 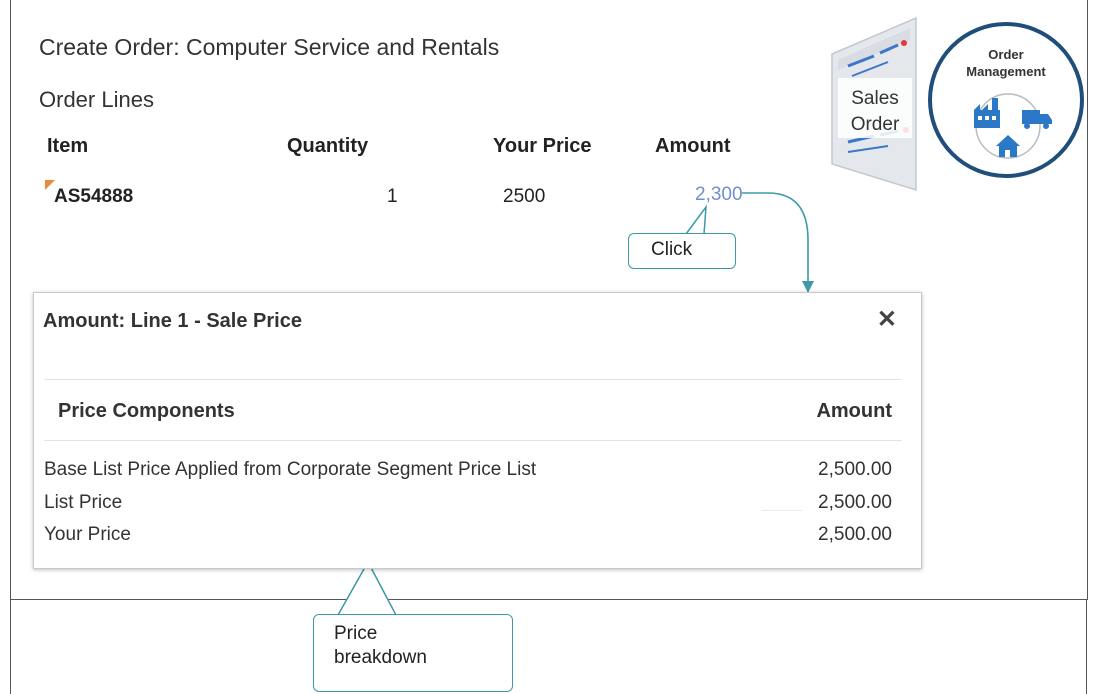 I want to click on sales-order-document-icon: Sales Order, so click(x=873, y=104).